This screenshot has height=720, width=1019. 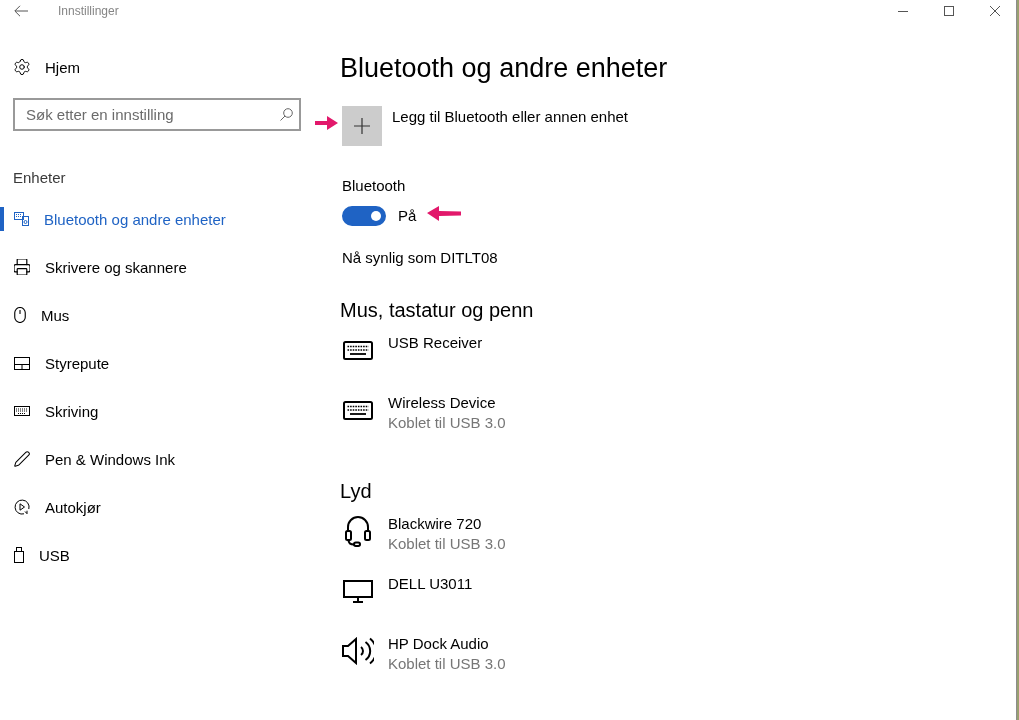 I want to click on window-title: Innstillinger, so click(x=88, y=11).